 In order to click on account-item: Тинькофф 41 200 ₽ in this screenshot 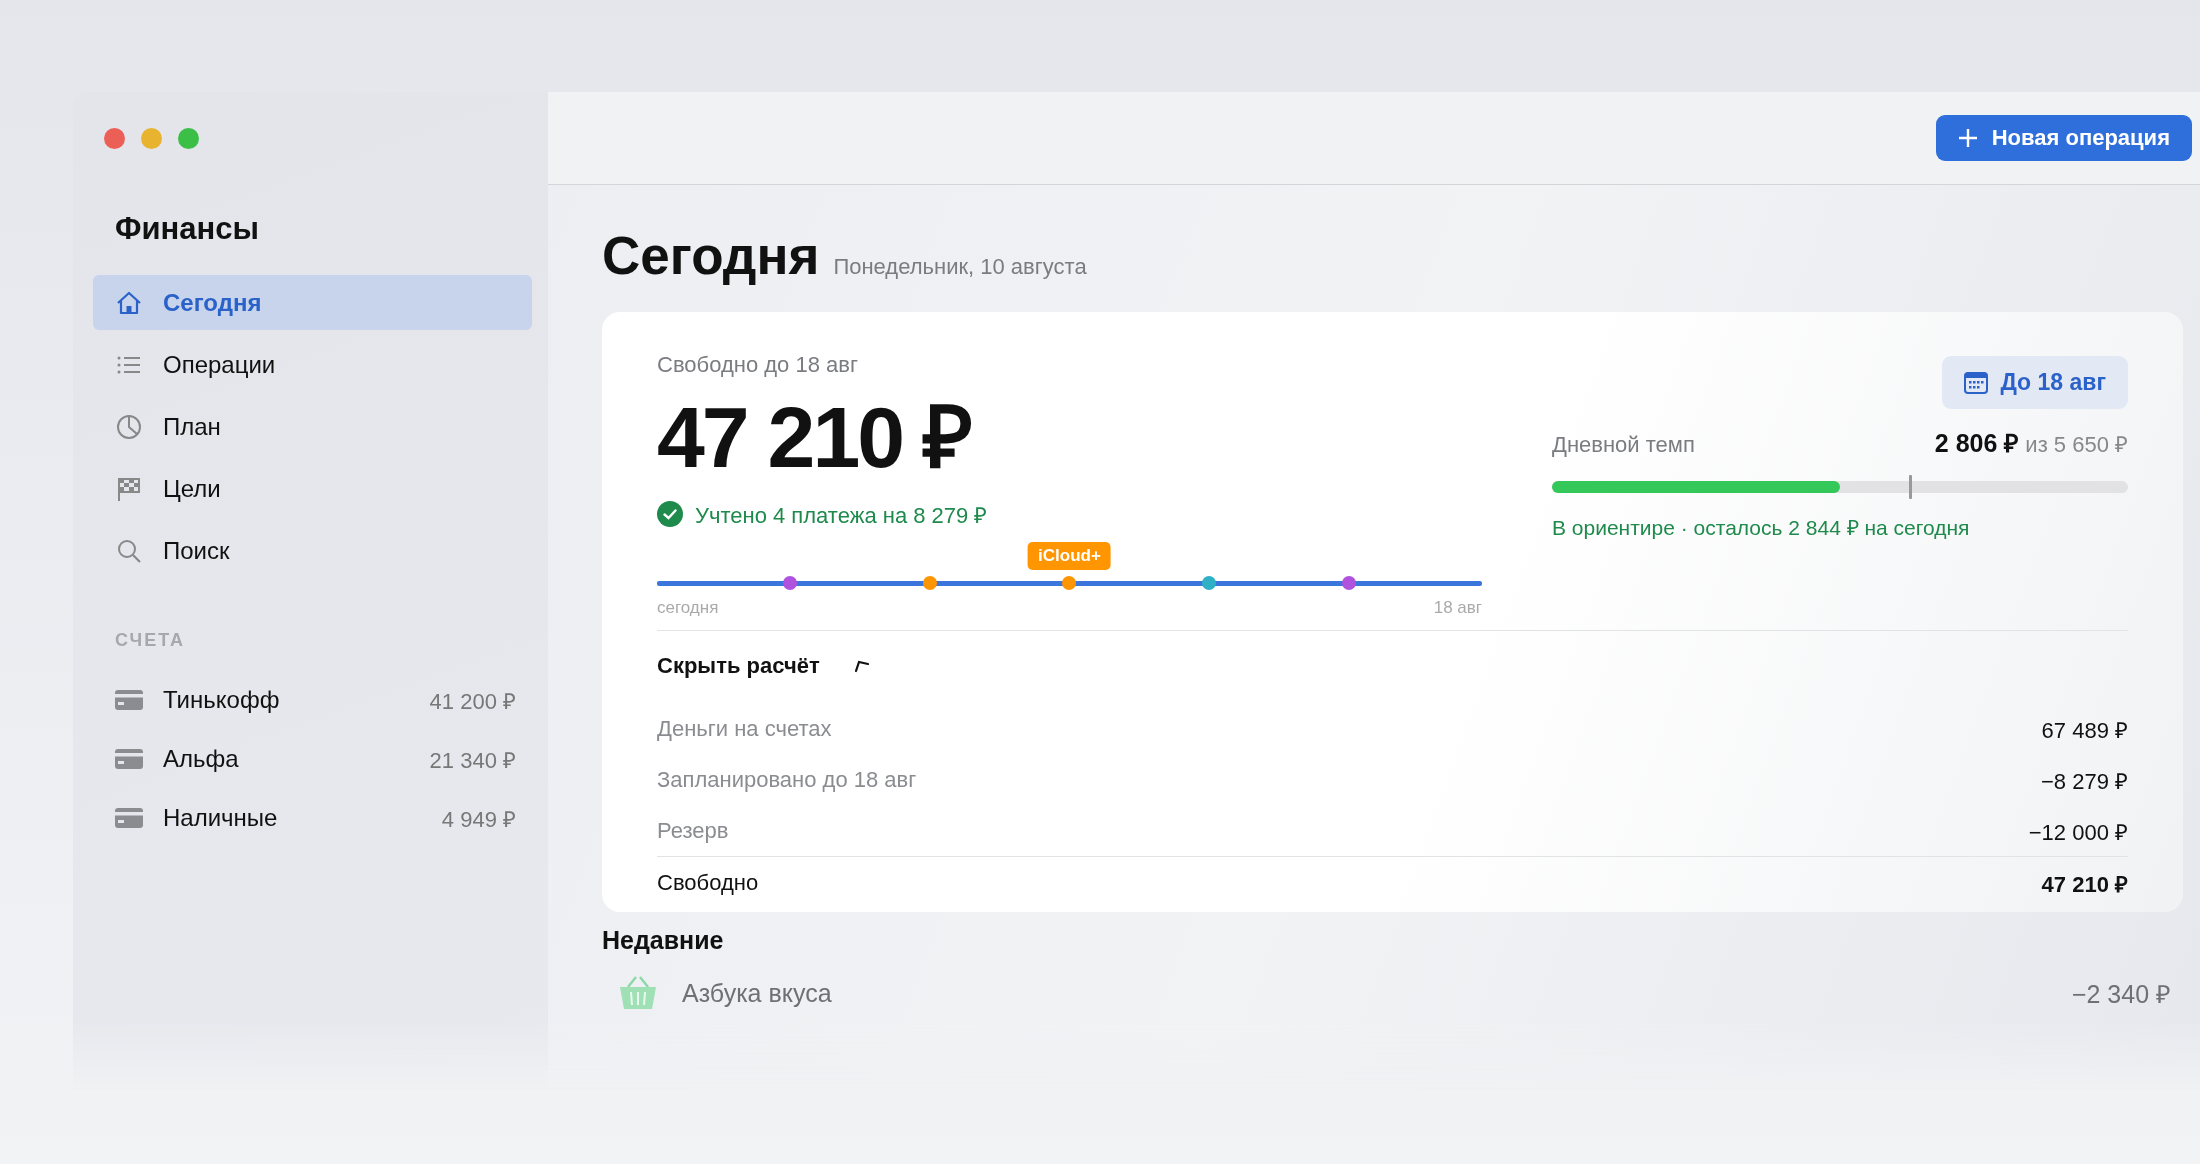, I will do `click(312, 700)`.